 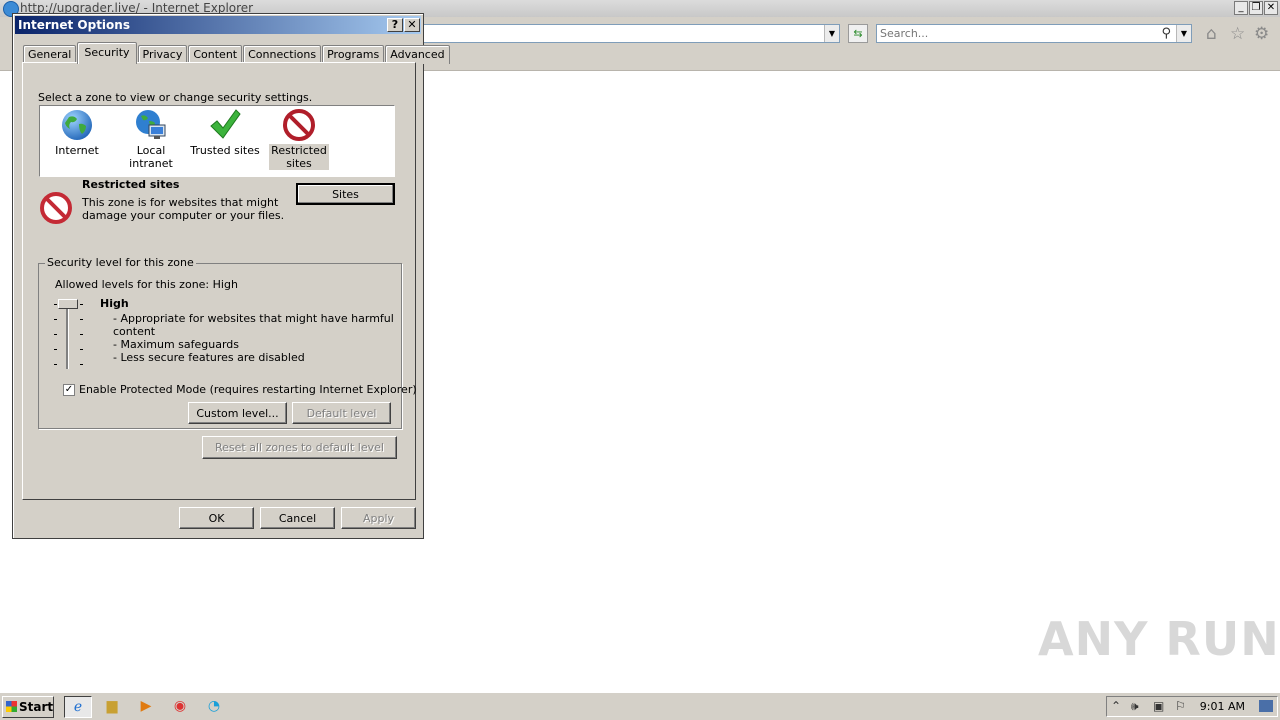 I want to click on windows-logo-icon, so click(x=11, y=706).